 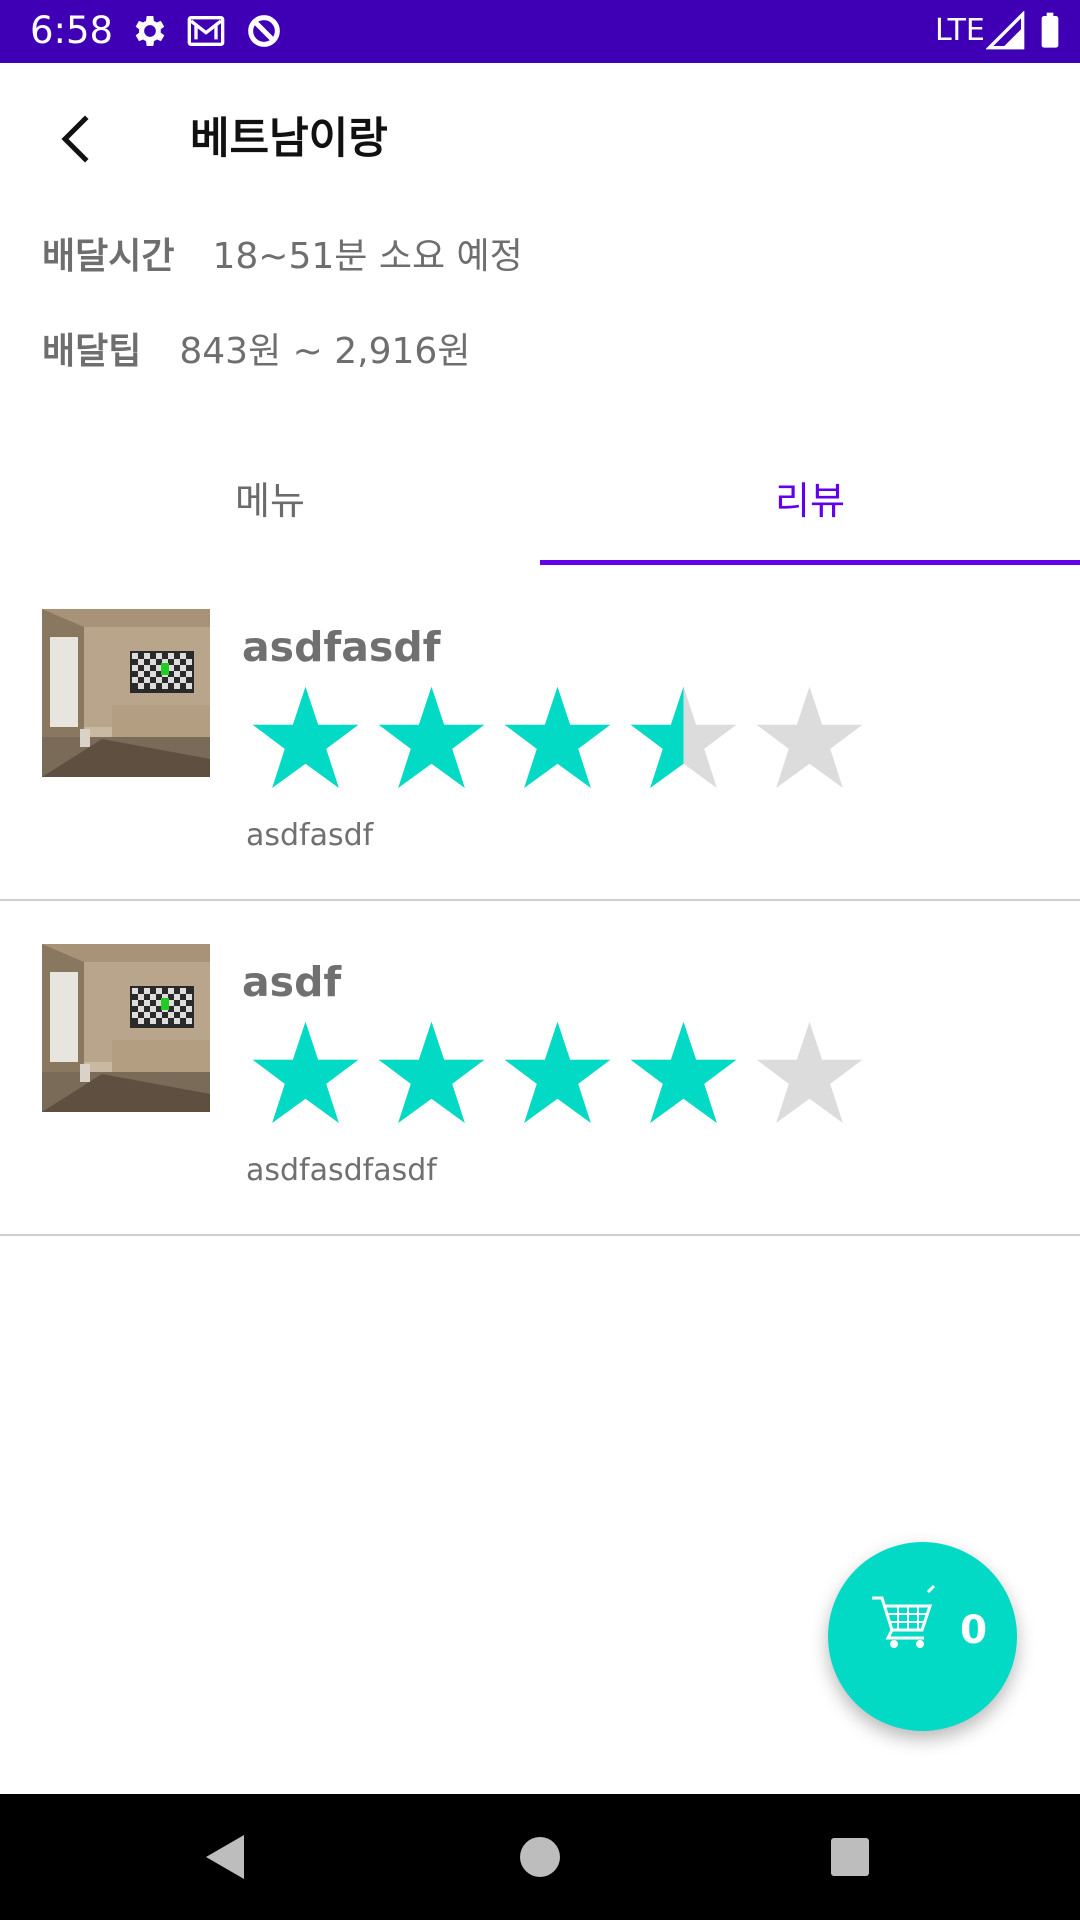 I want to click on recents-square-icon, so click(x=850, y=1857).